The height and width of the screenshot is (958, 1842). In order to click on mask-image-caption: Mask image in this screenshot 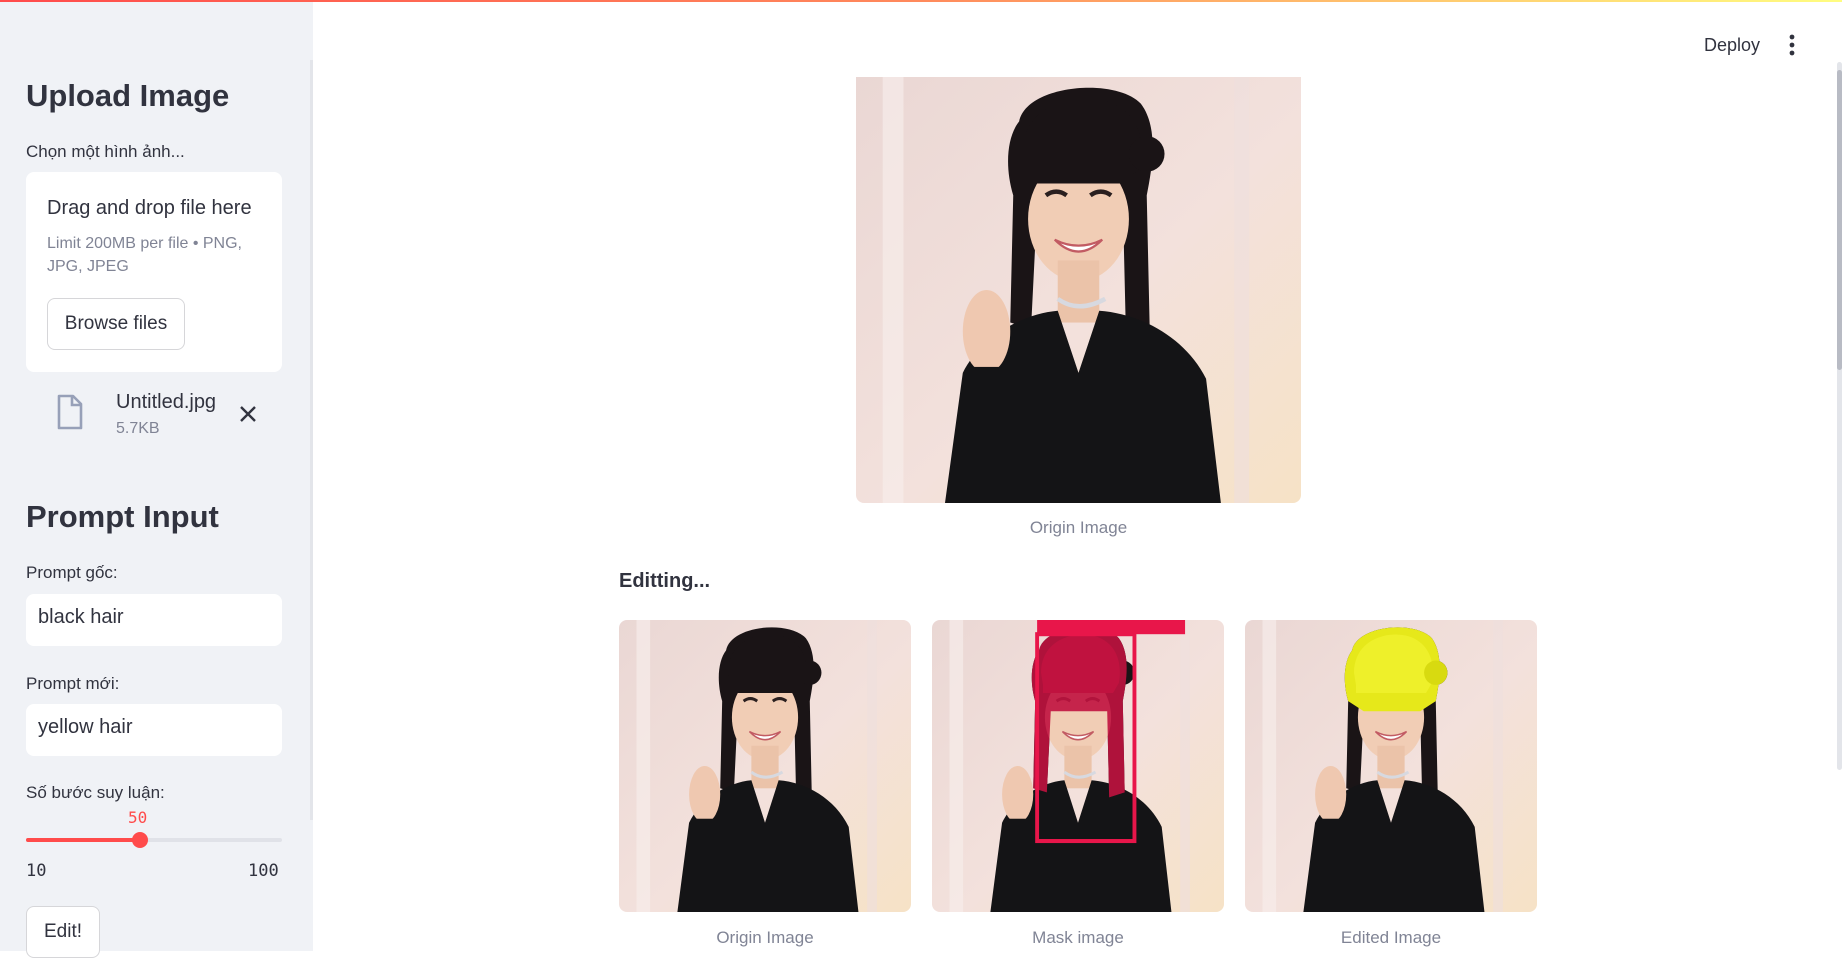, I will do `click(1078, 937)`.